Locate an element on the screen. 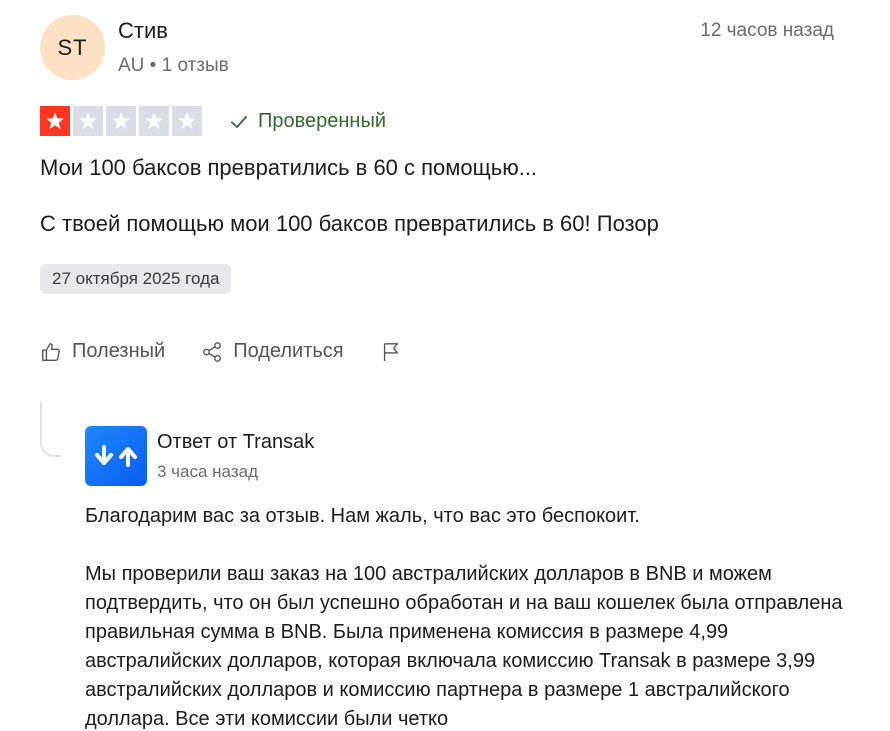 This screenshot has height=731, width=890. reply-time: 3 часа назад is located at coordinates (207, 471).